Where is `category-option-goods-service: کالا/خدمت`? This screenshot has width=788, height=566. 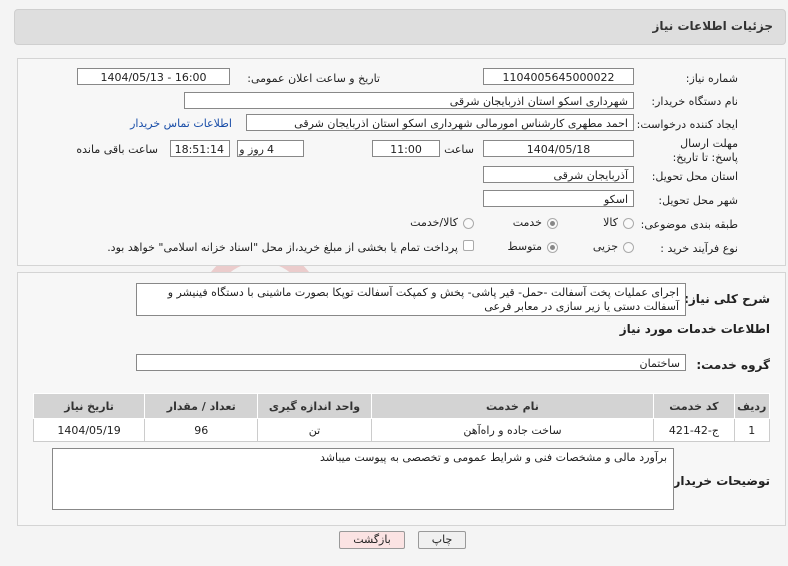 category-option-goods-service: کالا/خدمت is located at coordinates (434, 222).